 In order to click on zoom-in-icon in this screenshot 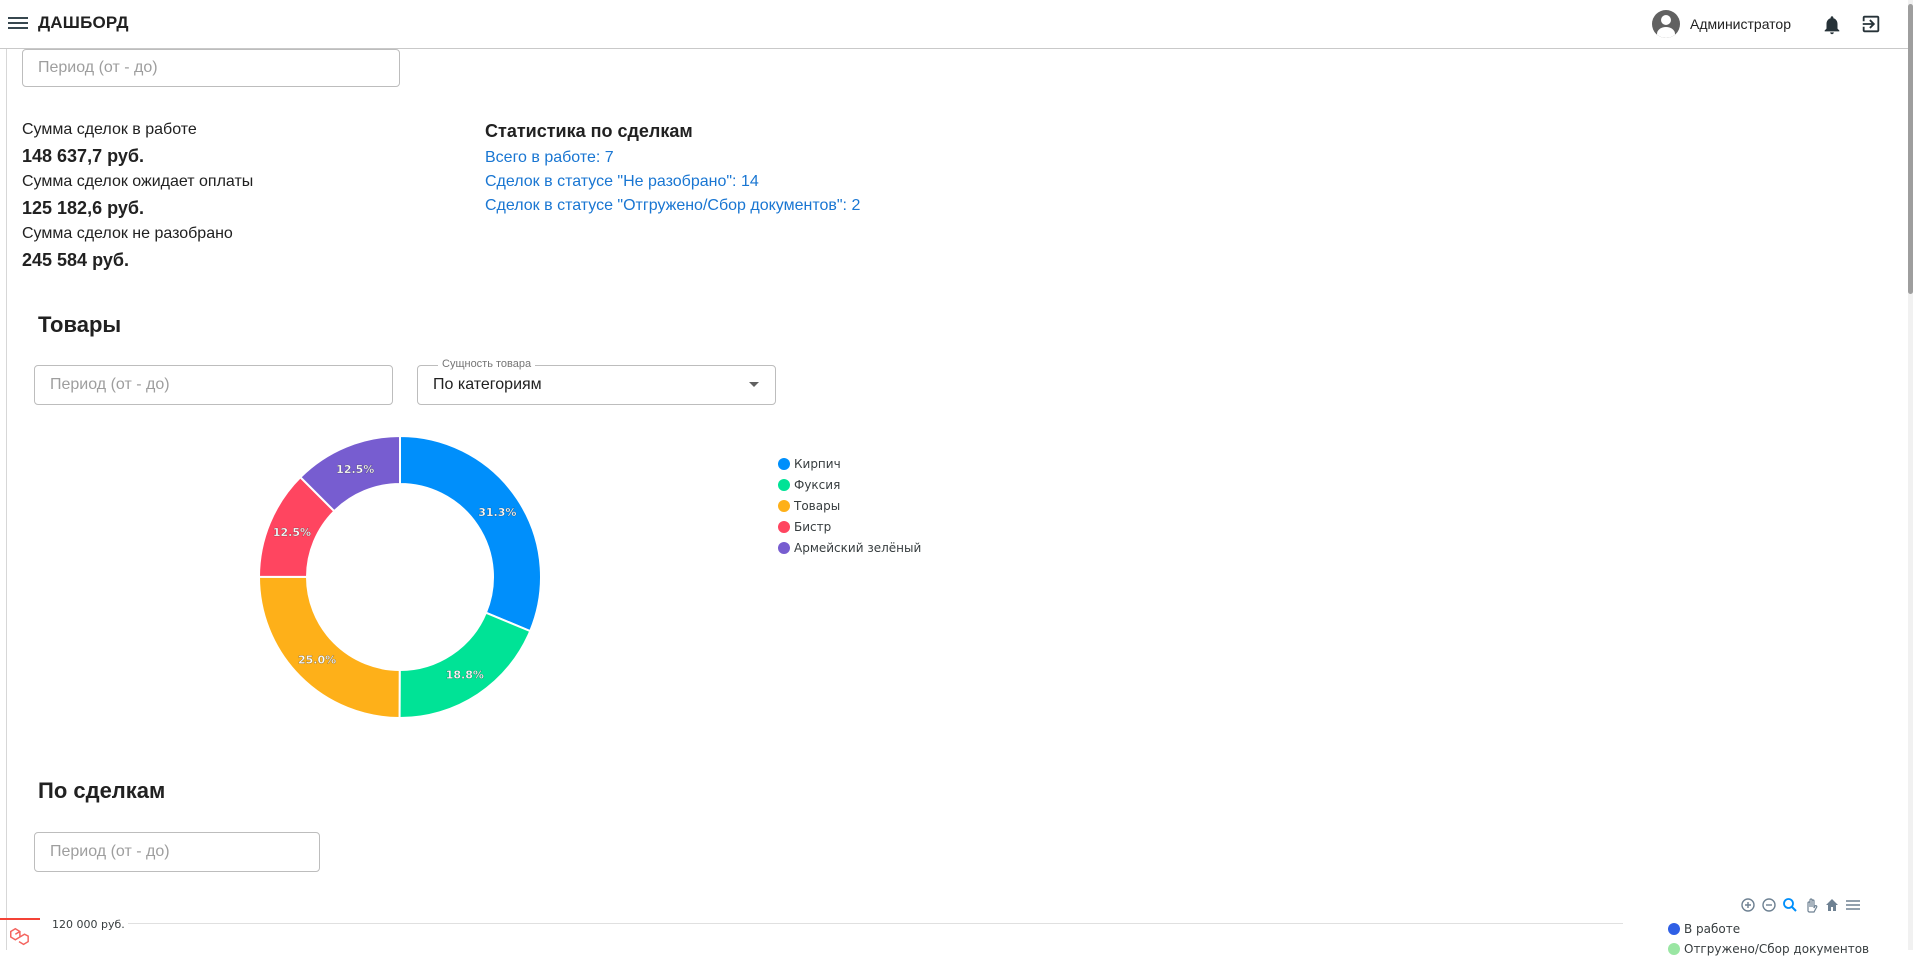, I will do `click(1748, 905)`.